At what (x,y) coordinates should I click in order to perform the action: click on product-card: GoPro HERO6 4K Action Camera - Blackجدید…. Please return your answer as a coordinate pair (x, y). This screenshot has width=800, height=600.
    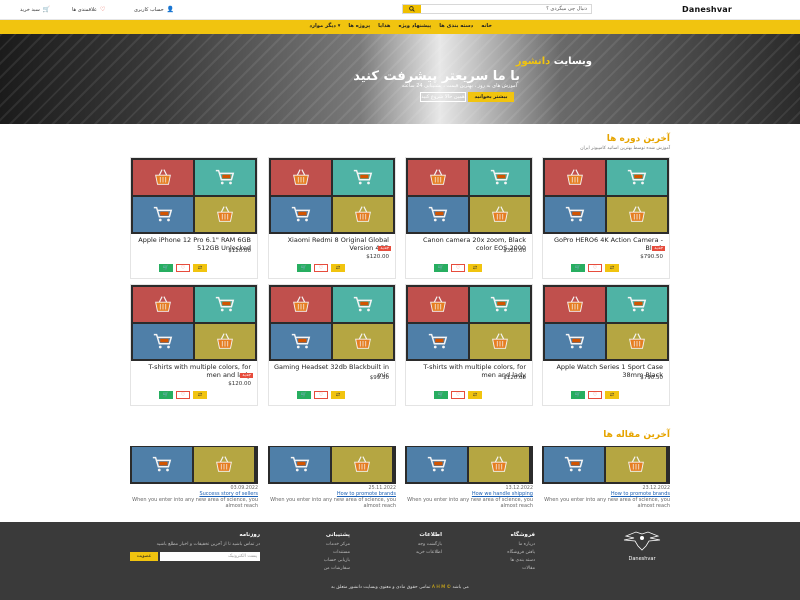
    Looking at the image, I should click on (606, 218).